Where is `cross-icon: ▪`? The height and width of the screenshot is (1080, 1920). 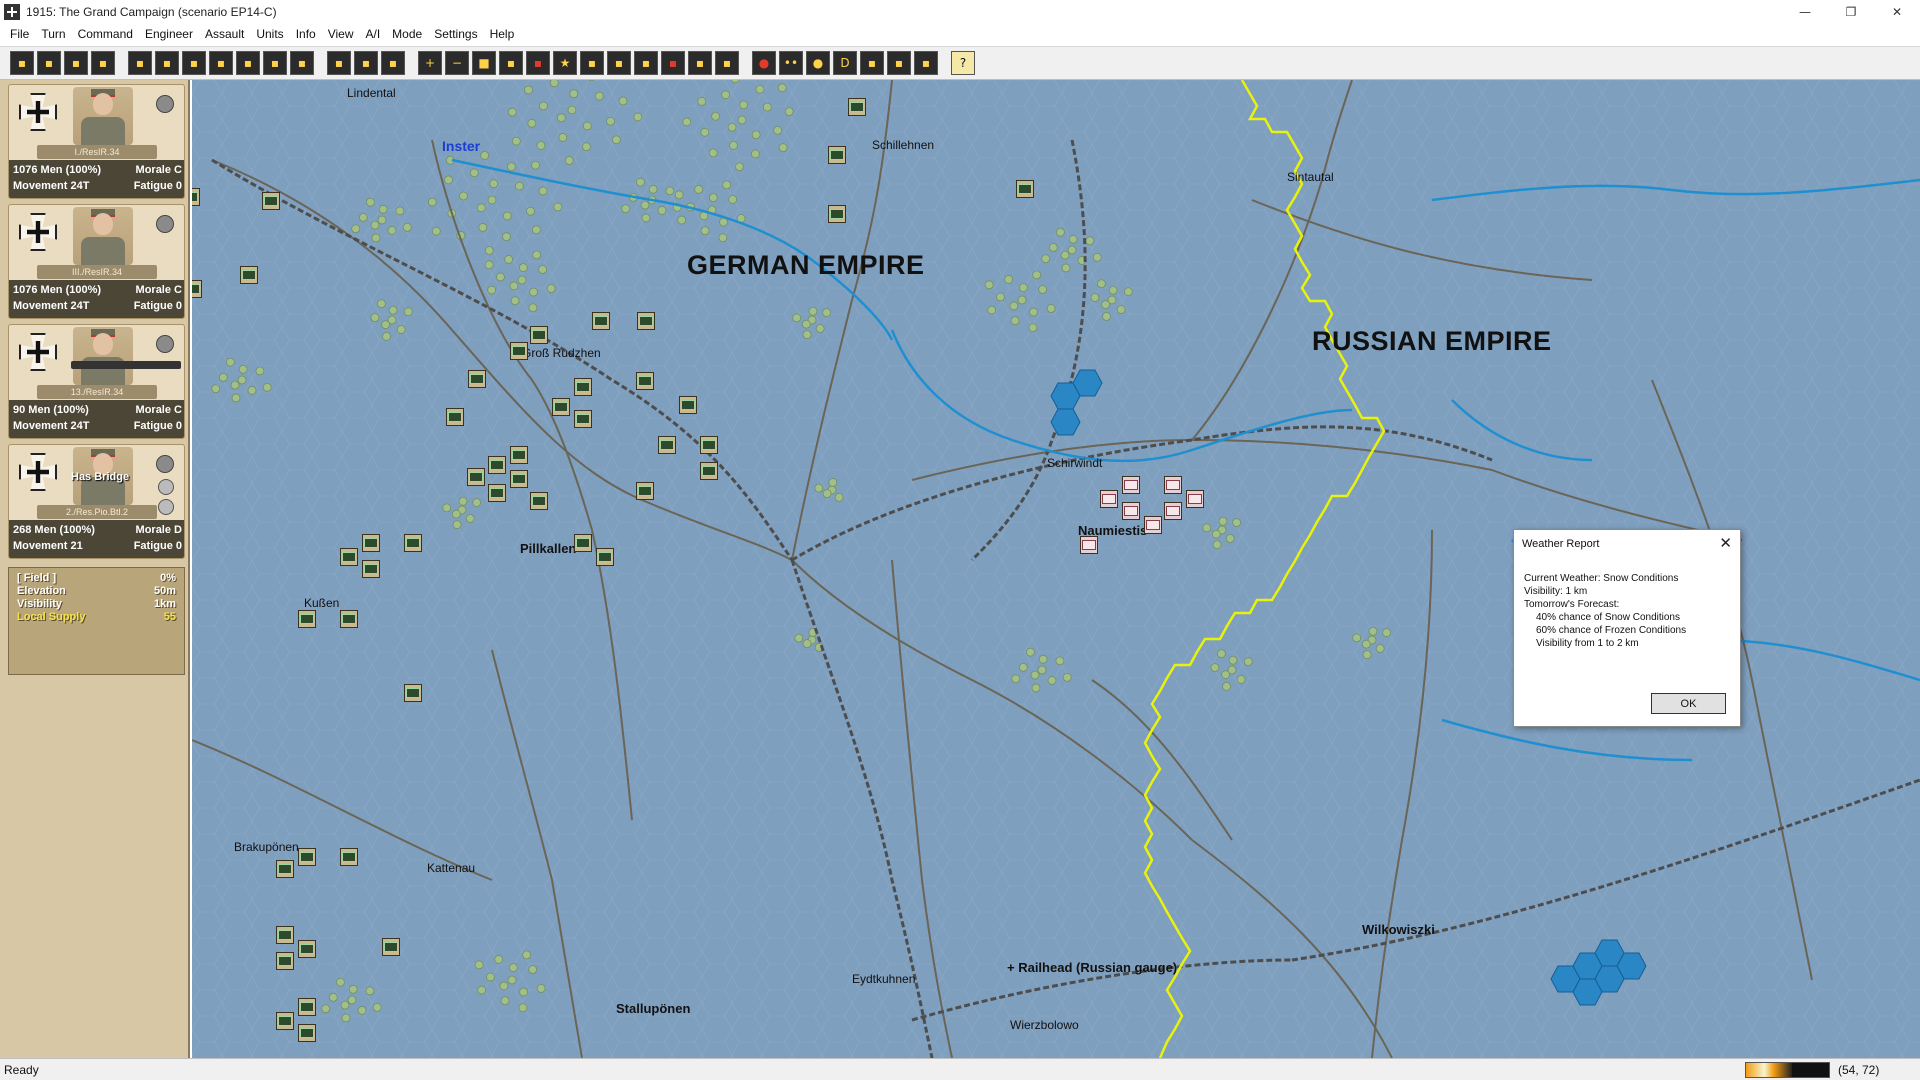 cross-icon: ▪ is located at coordinates (275, 63).